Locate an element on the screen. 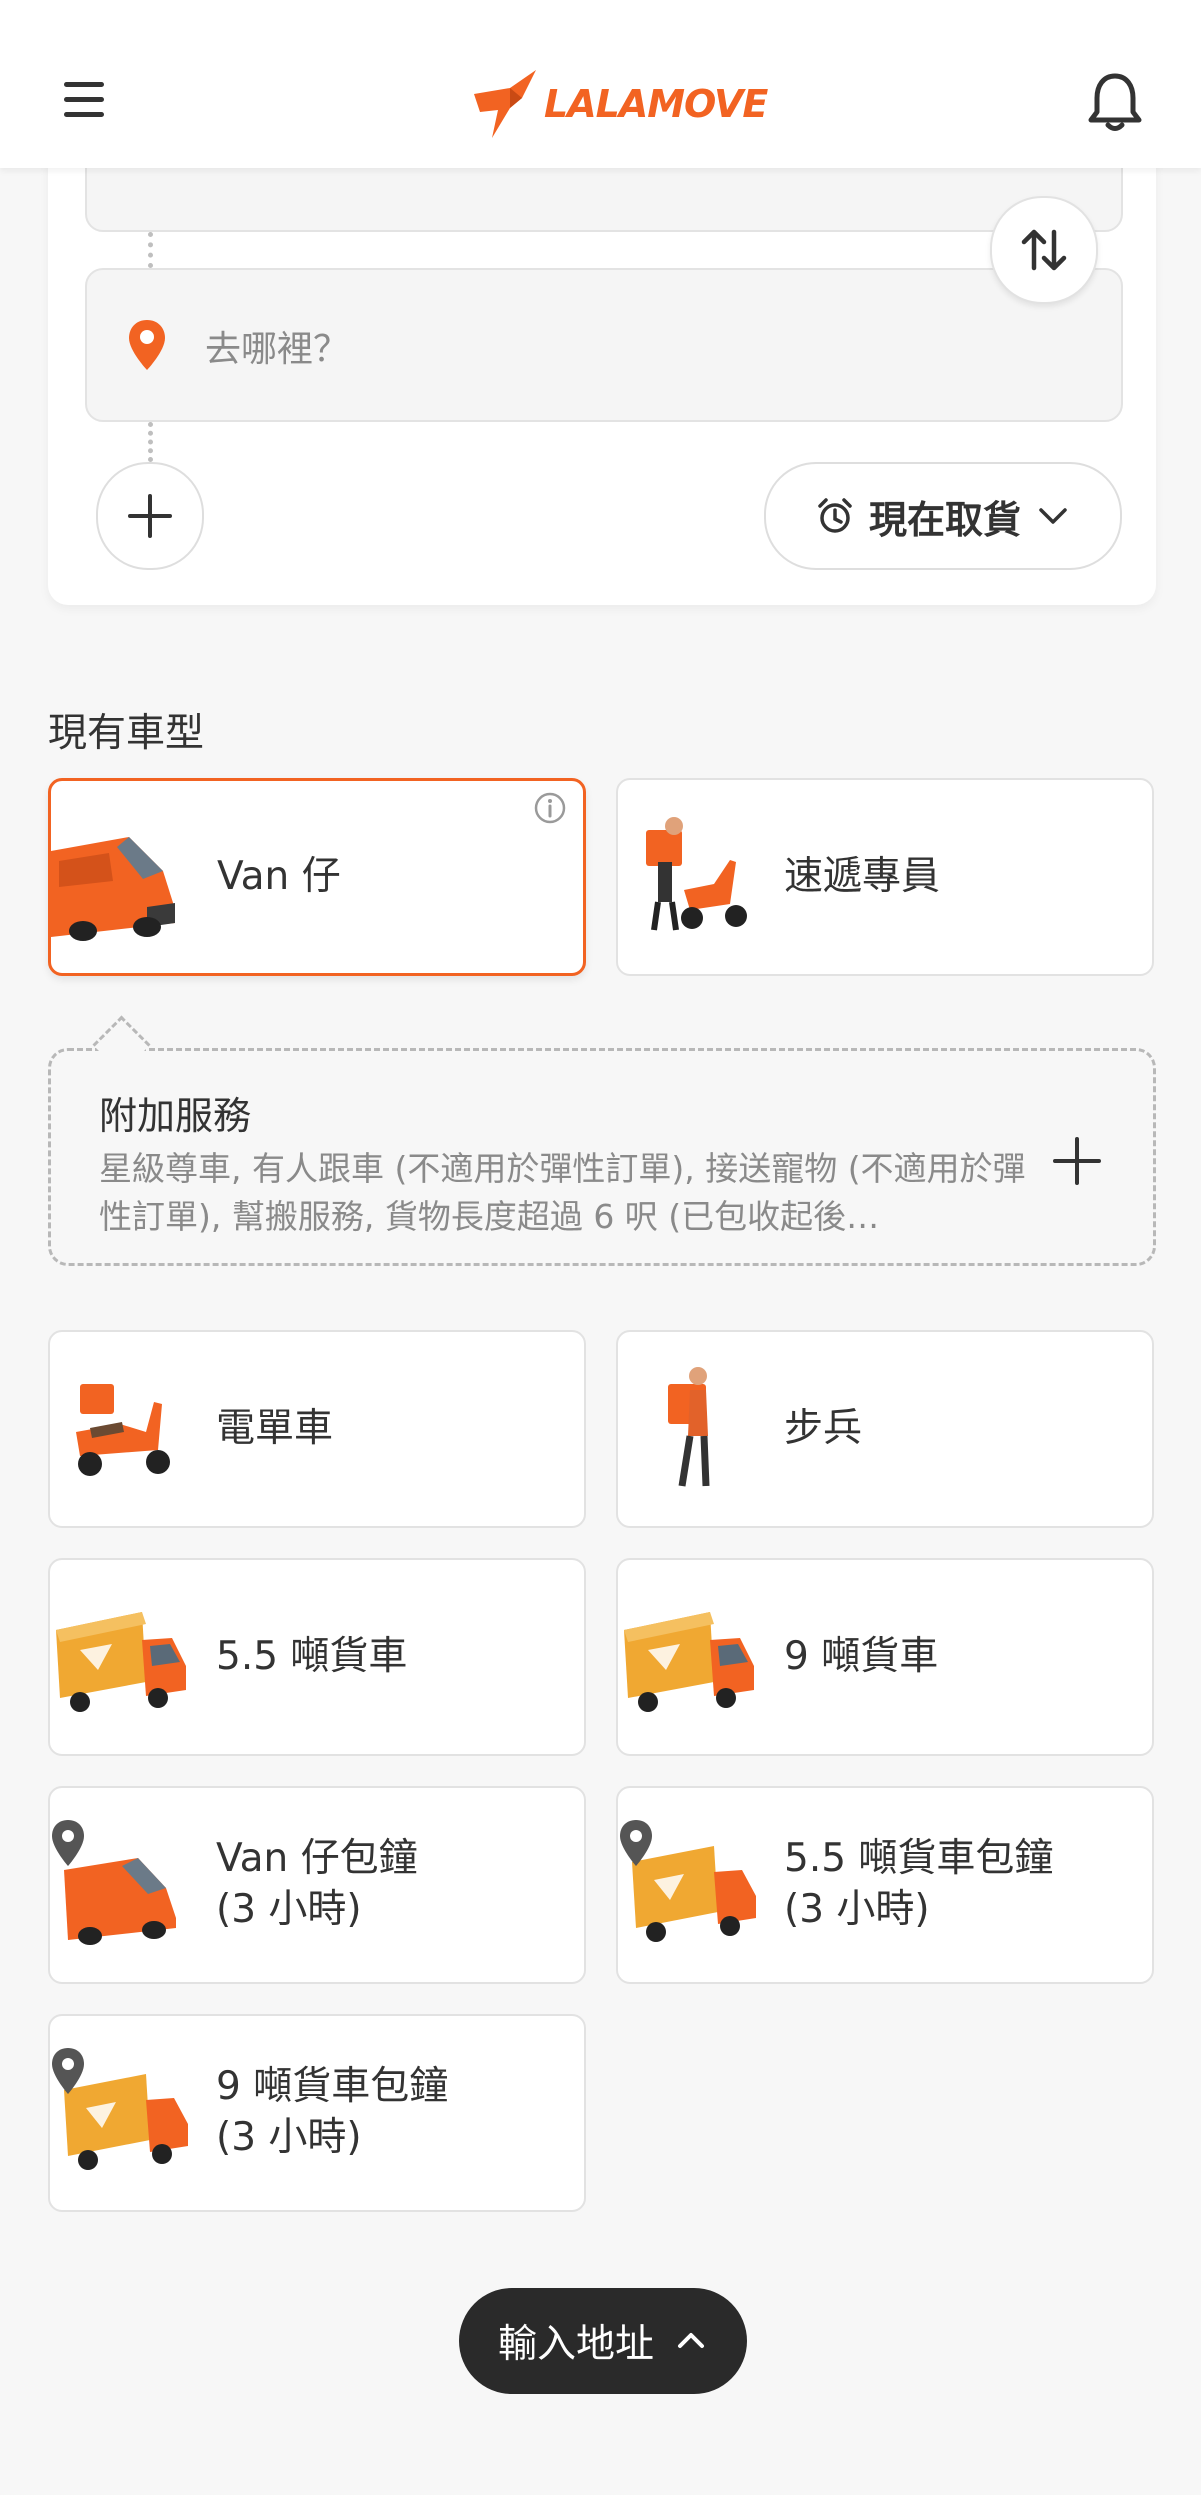 This screenshot has width=1201, height=2495. pickup-time-button: 現在取貨 is located at coordinates (943, 516).